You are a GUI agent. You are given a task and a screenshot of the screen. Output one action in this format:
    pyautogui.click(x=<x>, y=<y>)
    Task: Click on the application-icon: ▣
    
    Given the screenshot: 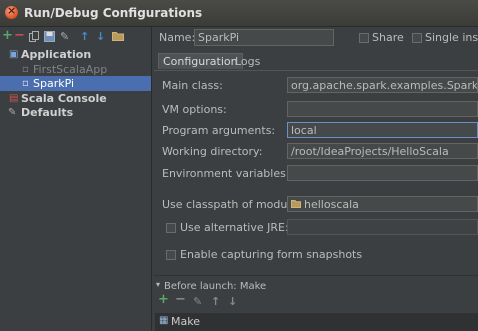 What is the action you would take?
    pyautogui.click(x=14, y=54)
    